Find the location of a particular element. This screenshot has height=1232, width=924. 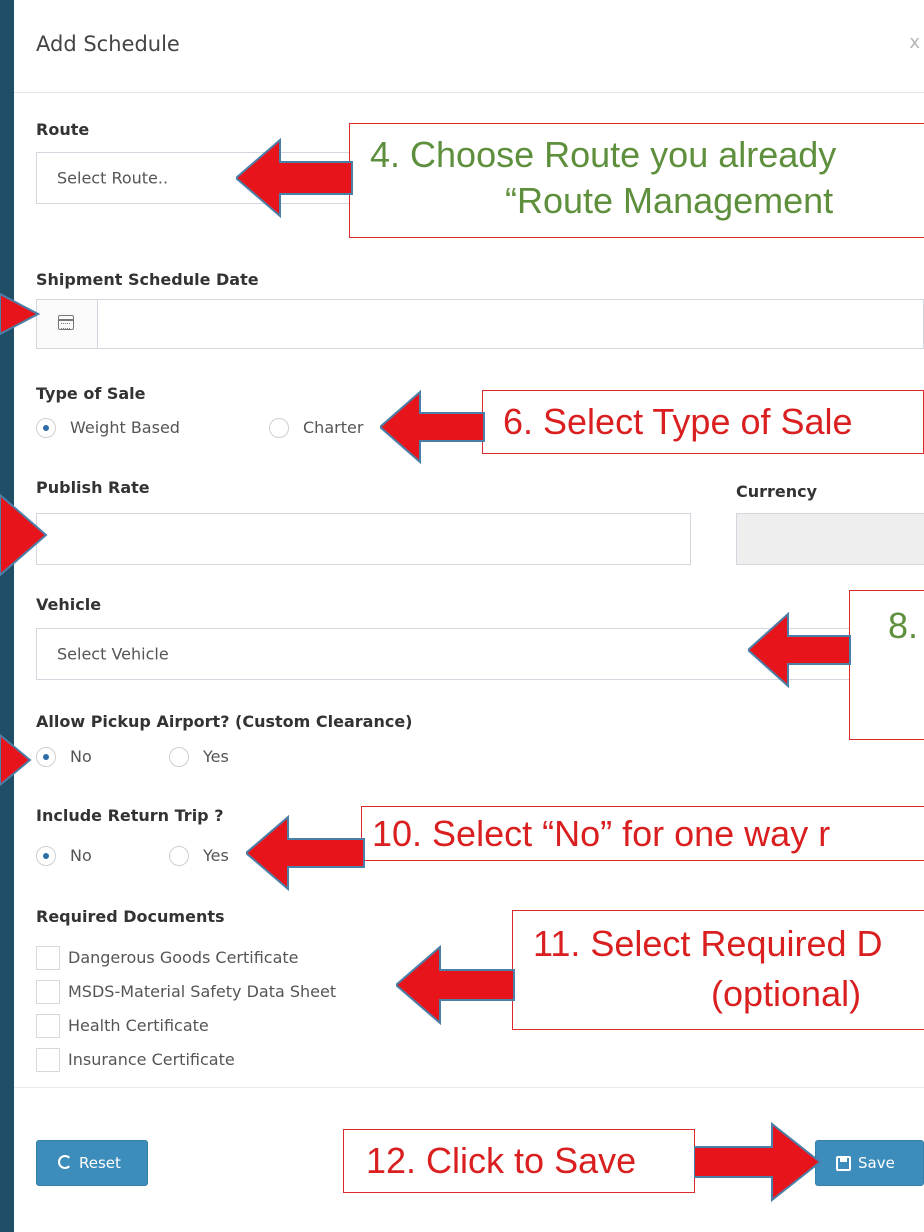

weight-based-label: Weight Based is located at coordinates (125, 427).